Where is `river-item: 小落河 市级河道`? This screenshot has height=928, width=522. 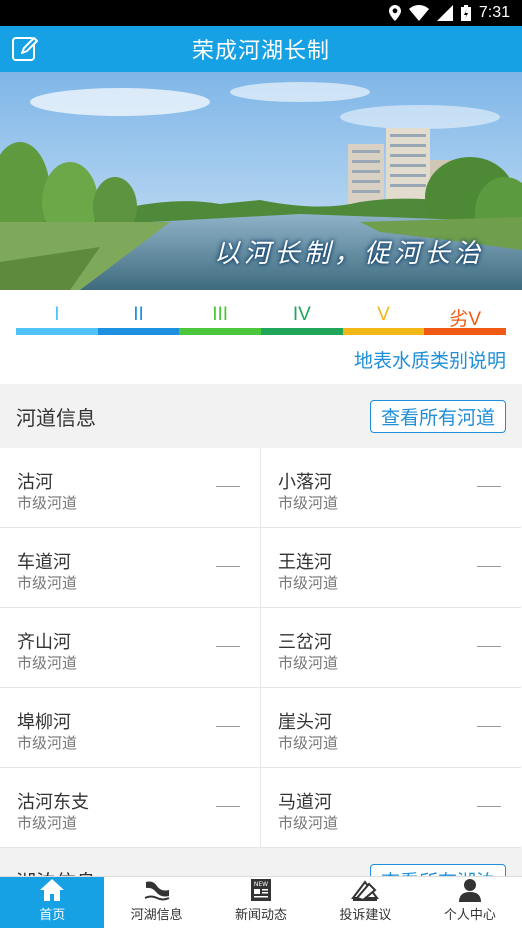
river-item: 小落河 市级河道 is located at coordinates (391, 488).